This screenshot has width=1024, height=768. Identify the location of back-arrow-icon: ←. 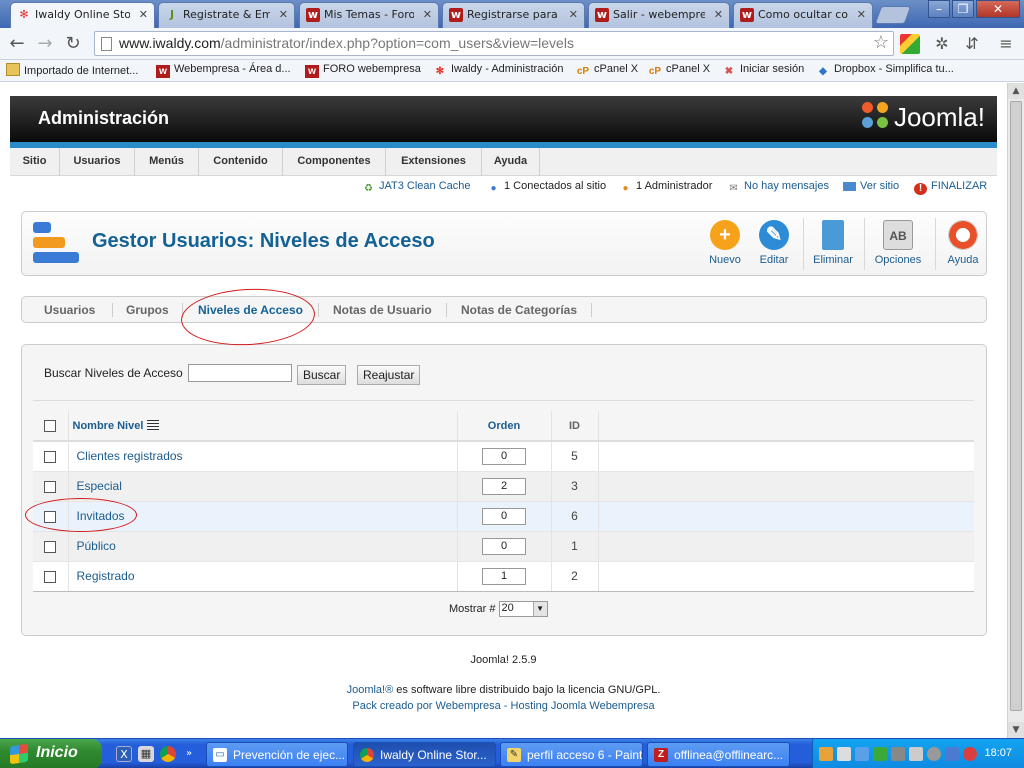
(17, 43).